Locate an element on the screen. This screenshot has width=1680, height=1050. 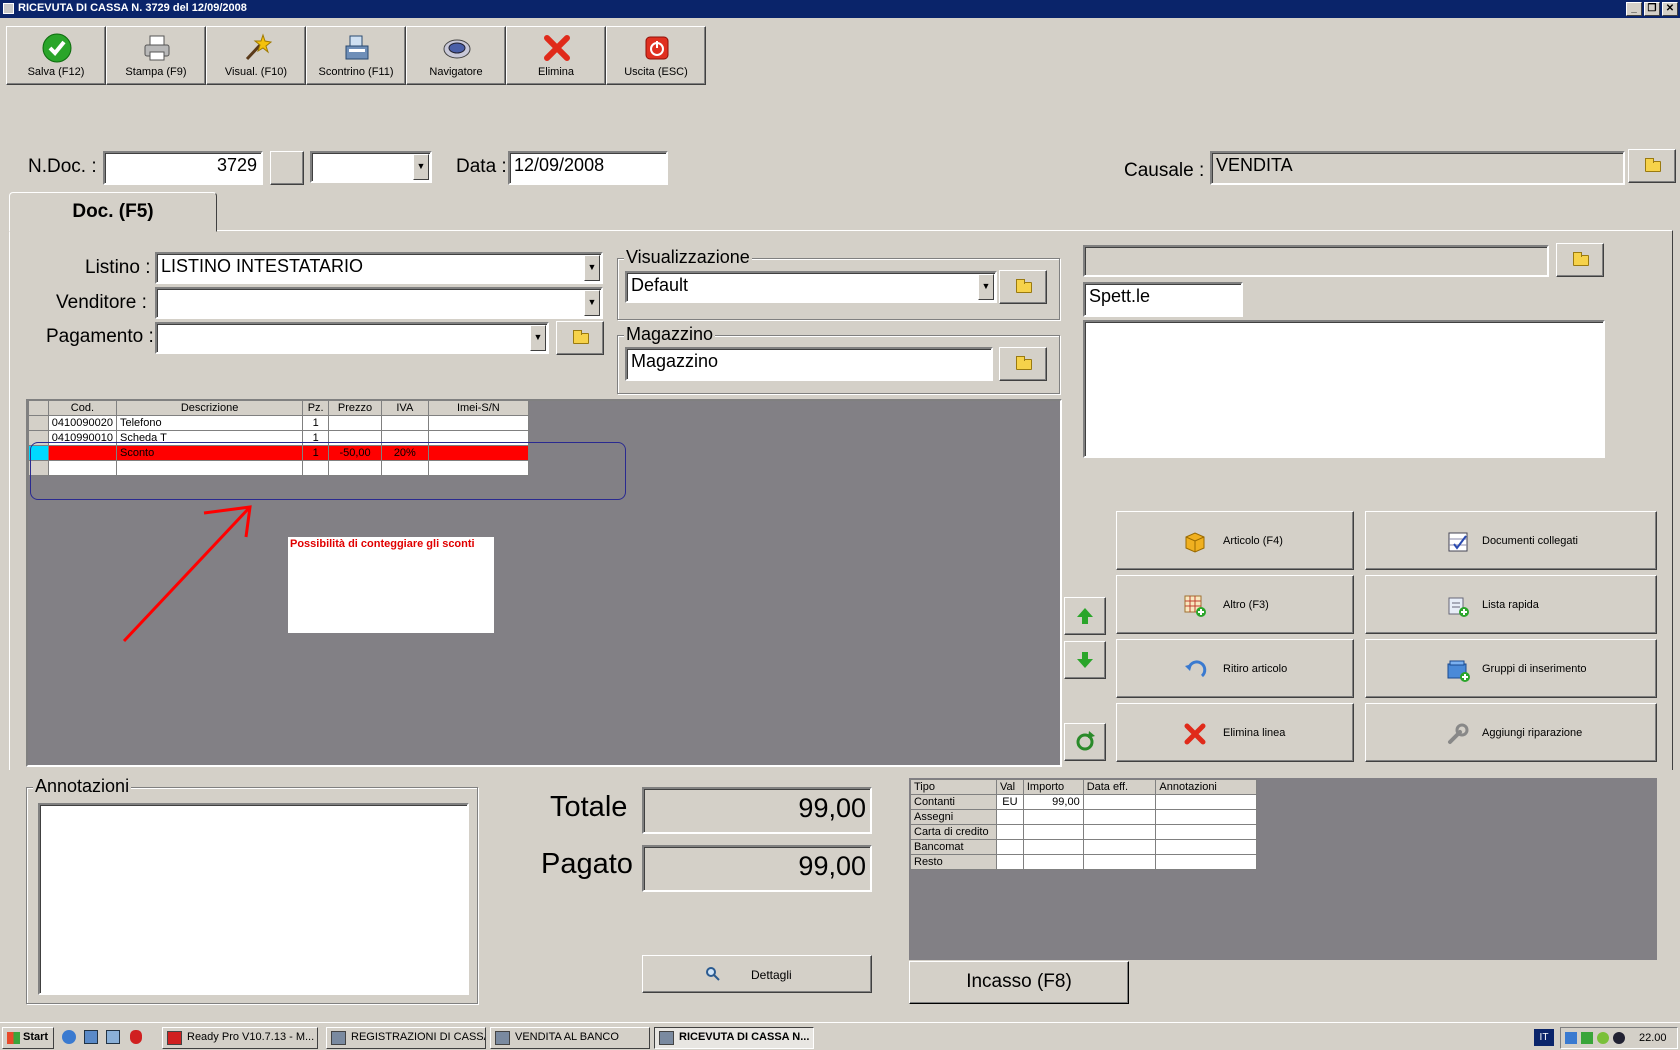
cell-prezzo is located at coordinates (355, 423).